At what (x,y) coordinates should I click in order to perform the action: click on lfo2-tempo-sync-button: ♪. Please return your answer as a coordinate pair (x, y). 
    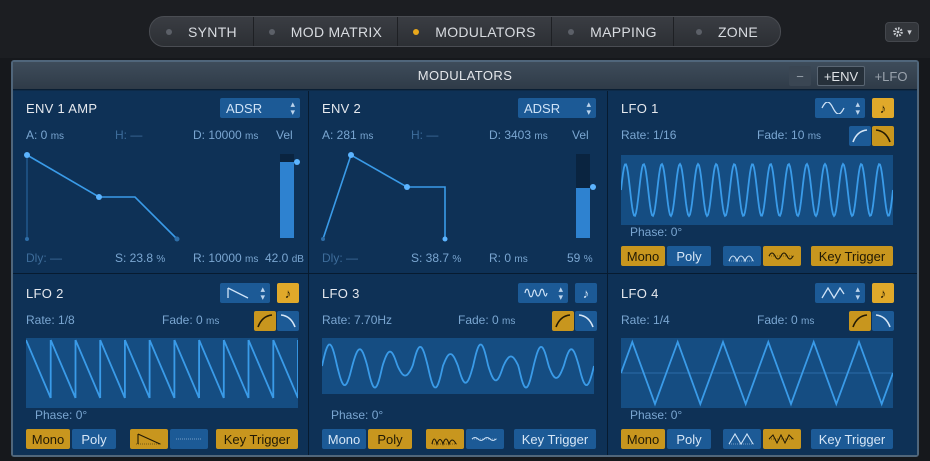
    Looking at the image, I should click on (288, 293).